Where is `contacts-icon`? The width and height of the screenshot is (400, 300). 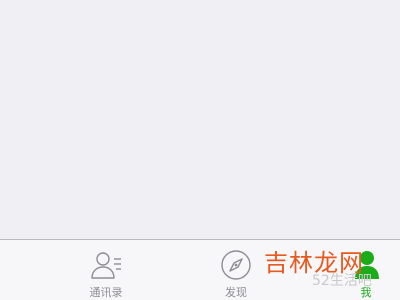
contacts-icon is located at coordinates (106, 265).